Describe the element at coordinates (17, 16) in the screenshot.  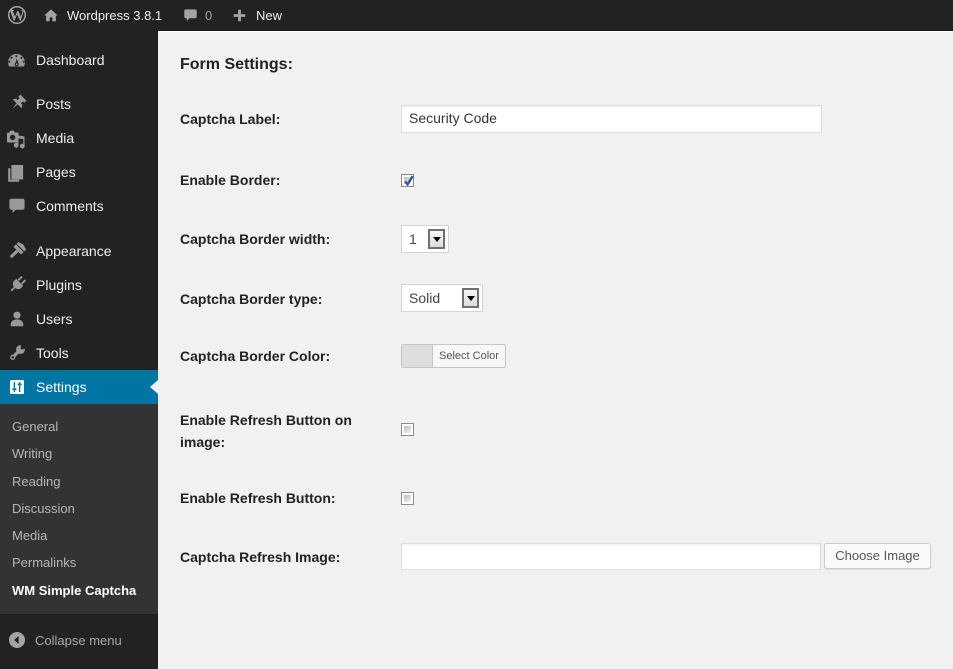
I see `svg-text: W` at that location.